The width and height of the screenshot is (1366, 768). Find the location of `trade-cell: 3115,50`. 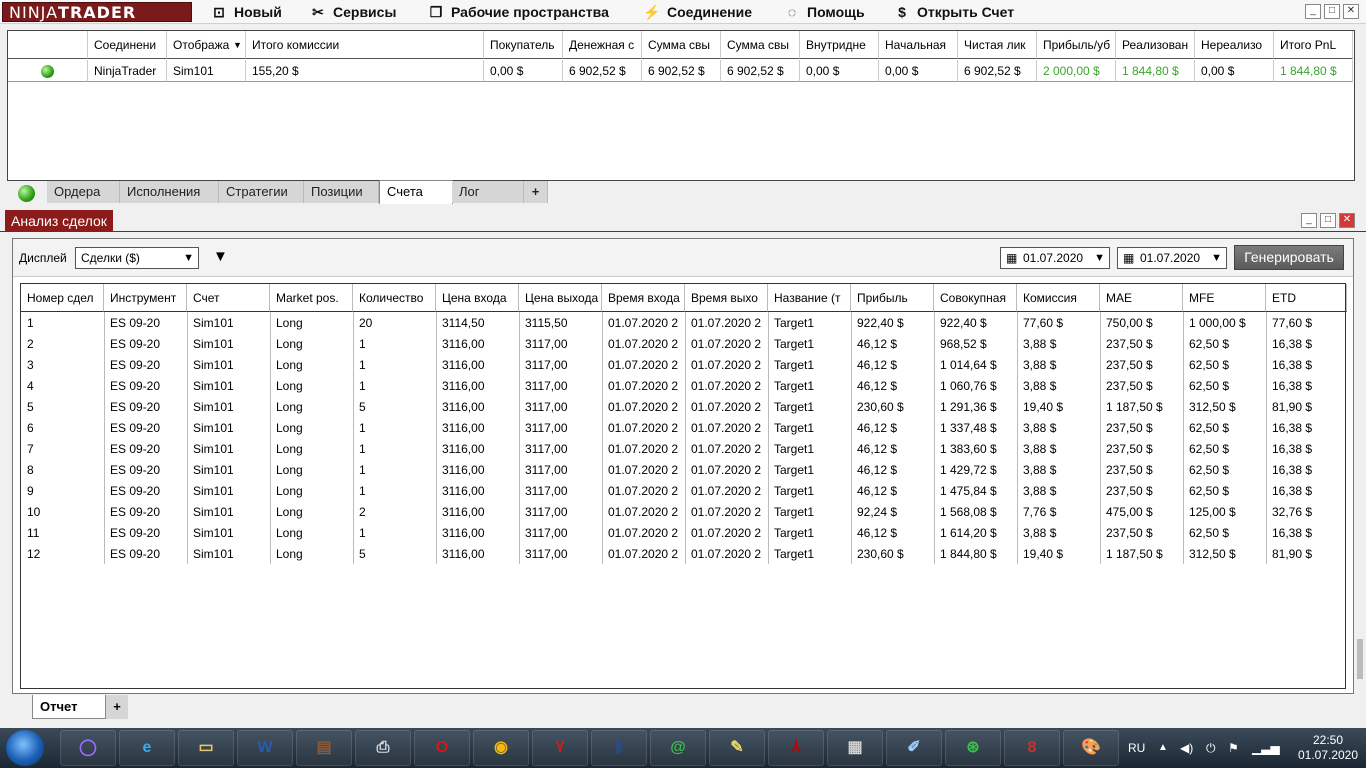

trade-cell: 3115,50 is located at coordinates (560, 323).